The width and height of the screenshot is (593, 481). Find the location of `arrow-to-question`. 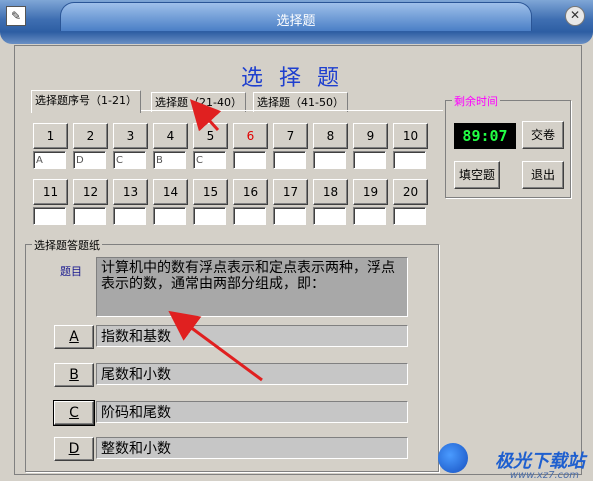

arrow-to-question is located at coordinates (215, 346).